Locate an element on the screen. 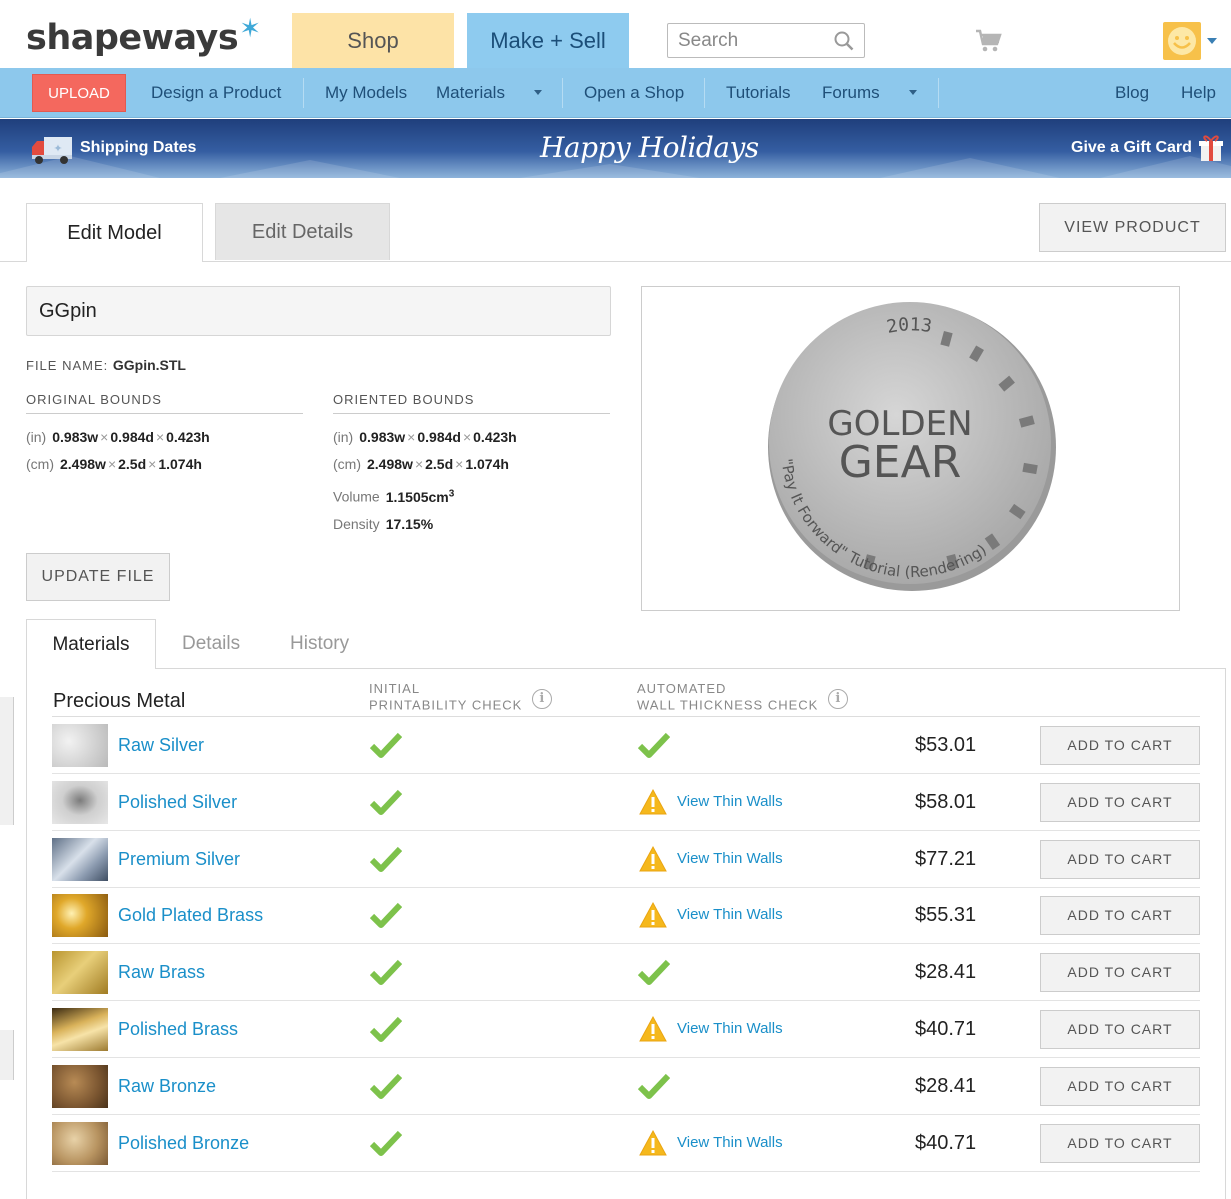  nav-tutorials: Tutorials is located at coordinates (758, 93).